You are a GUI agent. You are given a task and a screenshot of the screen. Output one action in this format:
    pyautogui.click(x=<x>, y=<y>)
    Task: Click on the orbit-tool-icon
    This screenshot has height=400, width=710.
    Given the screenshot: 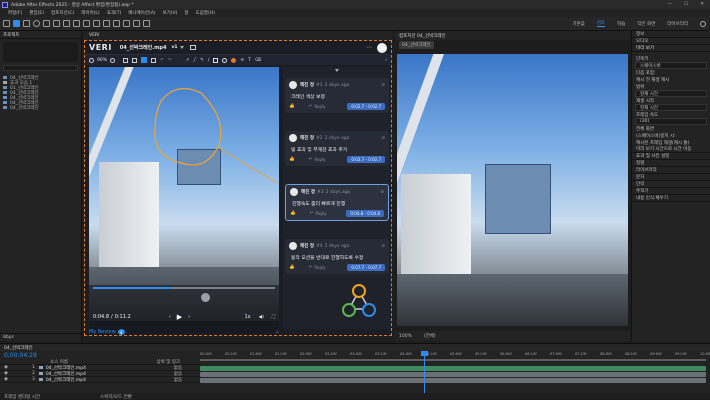 What is the action you would take?
    pyautogui.click(x=46, y=23)
    